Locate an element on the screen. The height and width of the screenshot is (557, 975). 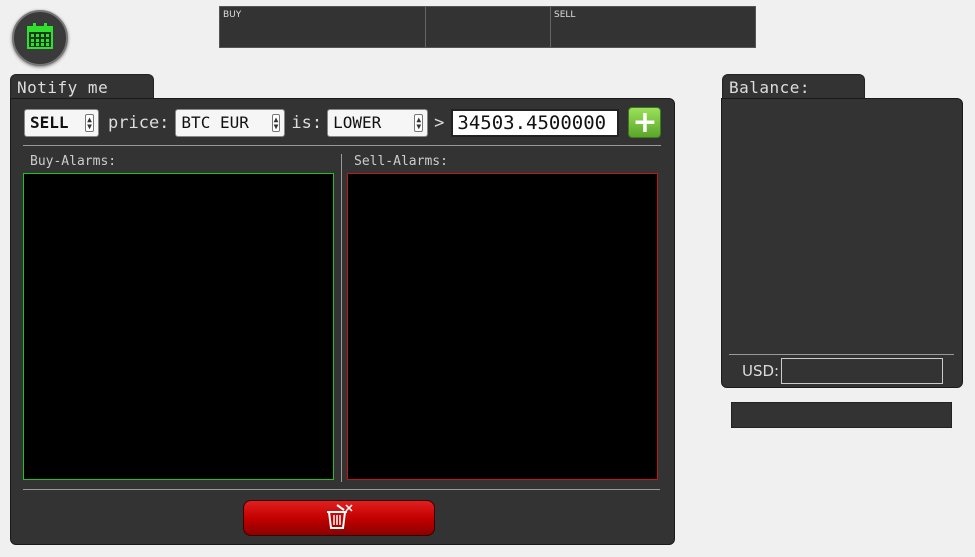
balance-tab: Balance: is located at coordinates (793, 86).